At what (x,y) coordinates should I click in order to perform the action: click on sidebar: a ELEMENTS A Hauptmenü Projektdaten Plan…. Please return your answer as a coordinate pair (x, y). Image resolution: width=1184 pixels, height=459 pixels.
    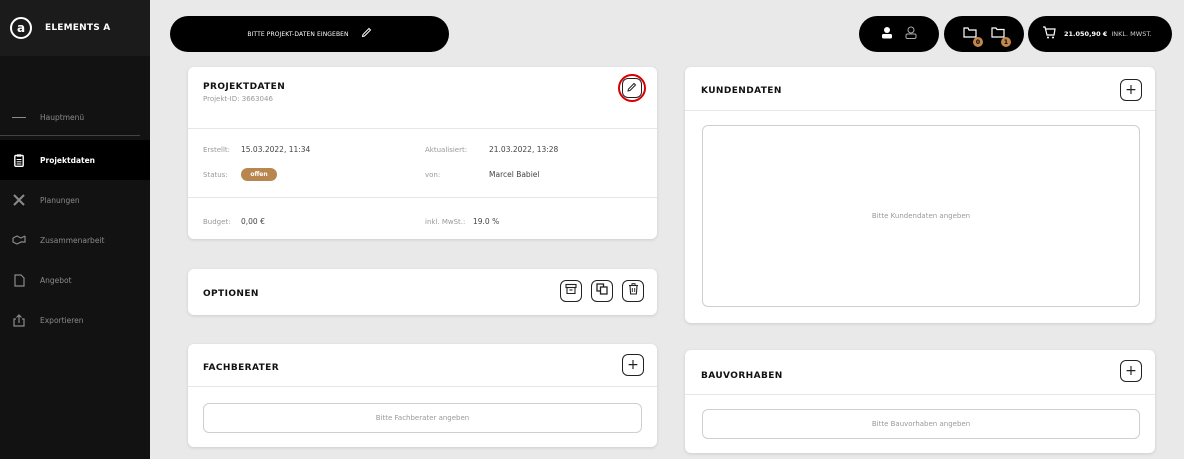
    Looking at the image, I should click on (75, 229).